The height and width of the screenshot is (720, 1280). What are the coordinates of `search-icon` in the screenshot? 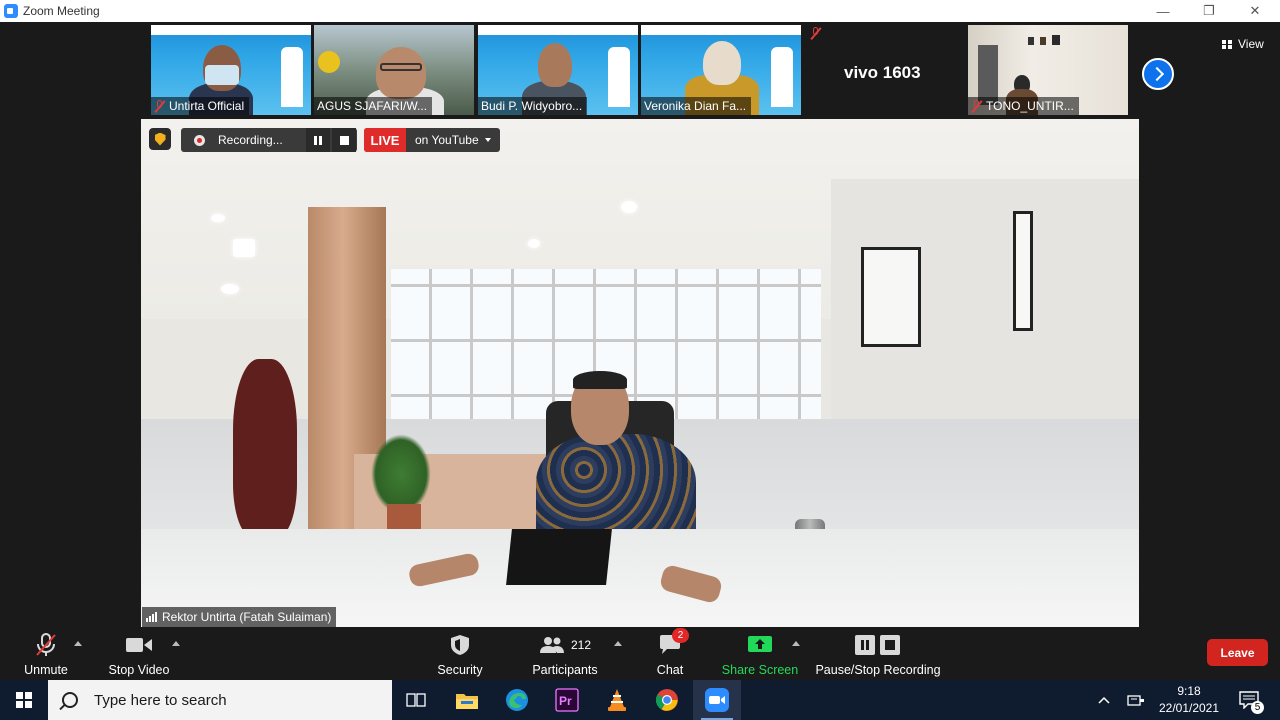 It's located at (70, 700).